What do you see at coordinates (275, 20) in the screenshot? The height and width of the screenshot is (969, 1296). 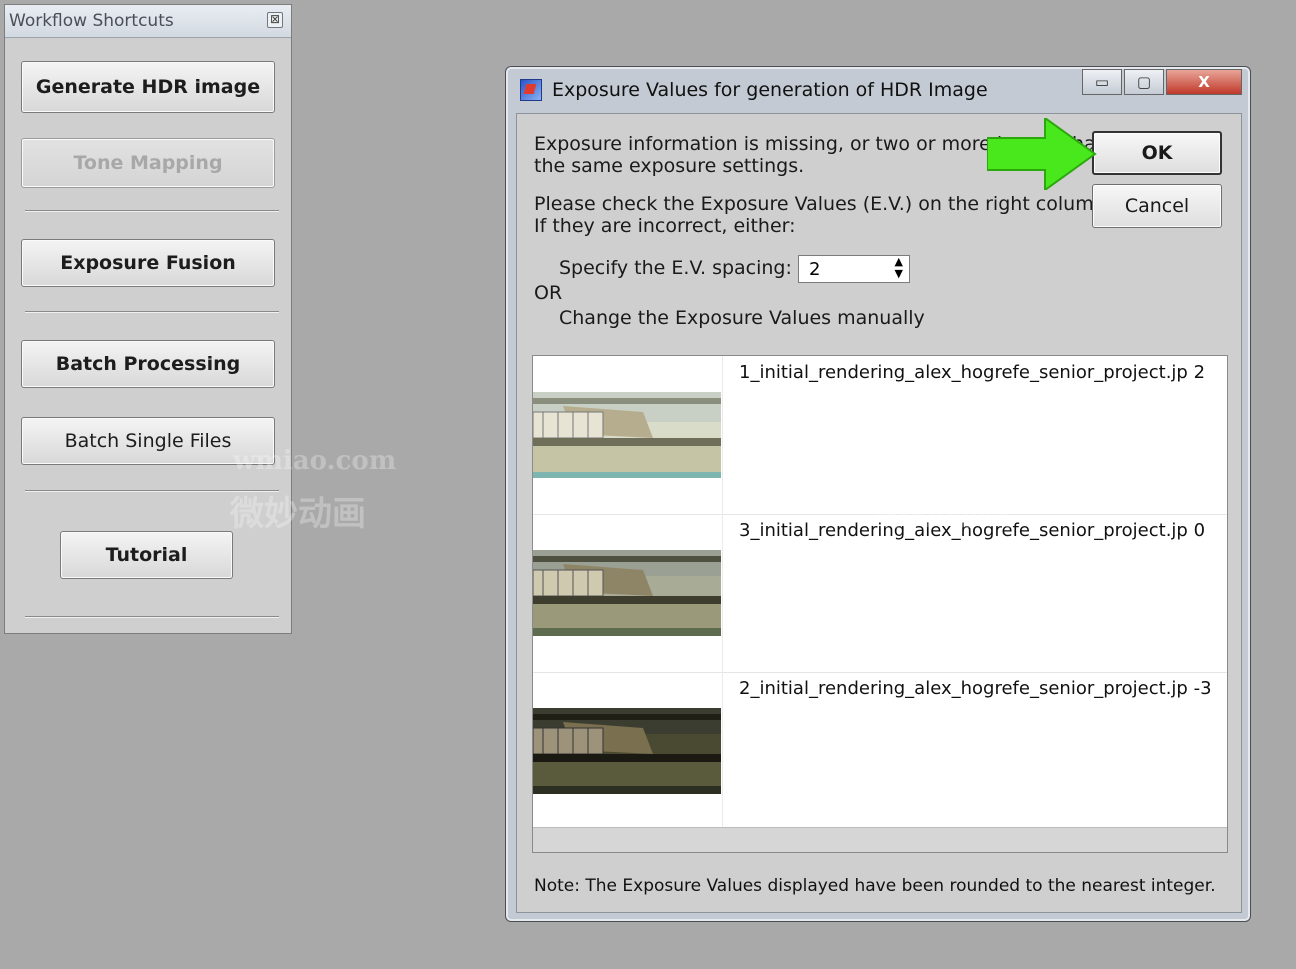 I see `close-icon: ⊠` at bounding box center [275, 20].